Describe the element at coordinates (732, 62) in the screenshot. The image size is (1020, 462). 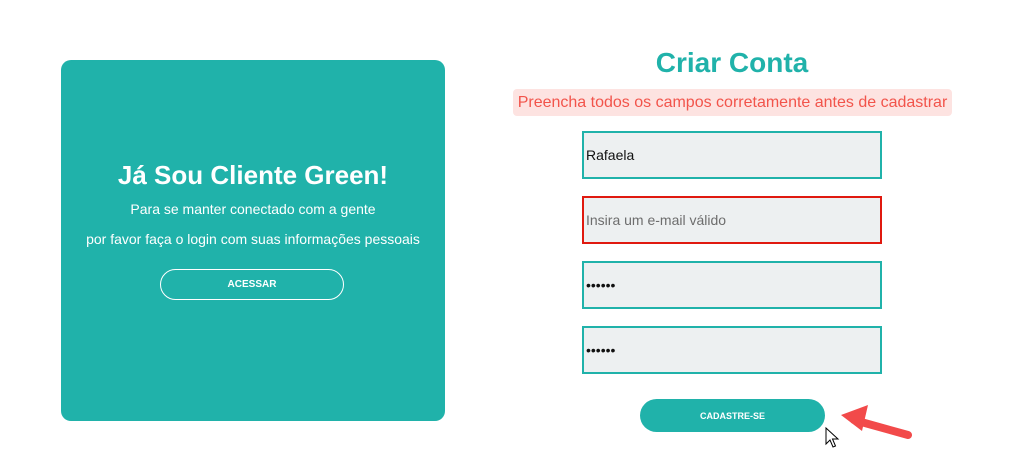
I see `form-title: Criar Conta` at that location.